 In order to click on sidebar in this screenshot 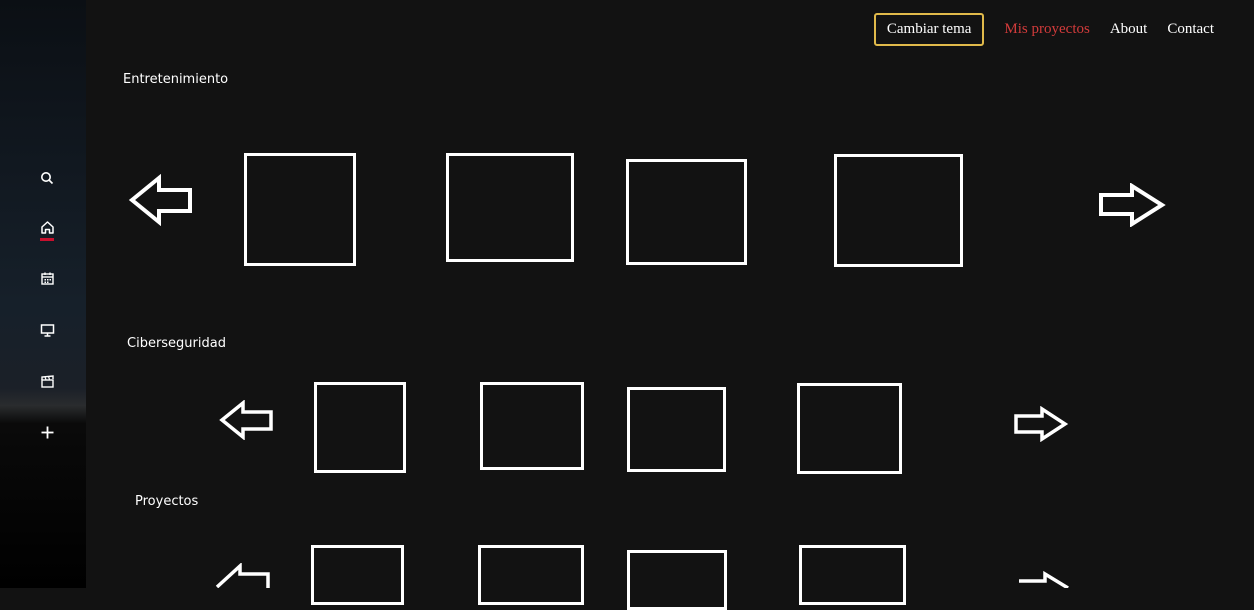, I will do `click(43, 294)`.